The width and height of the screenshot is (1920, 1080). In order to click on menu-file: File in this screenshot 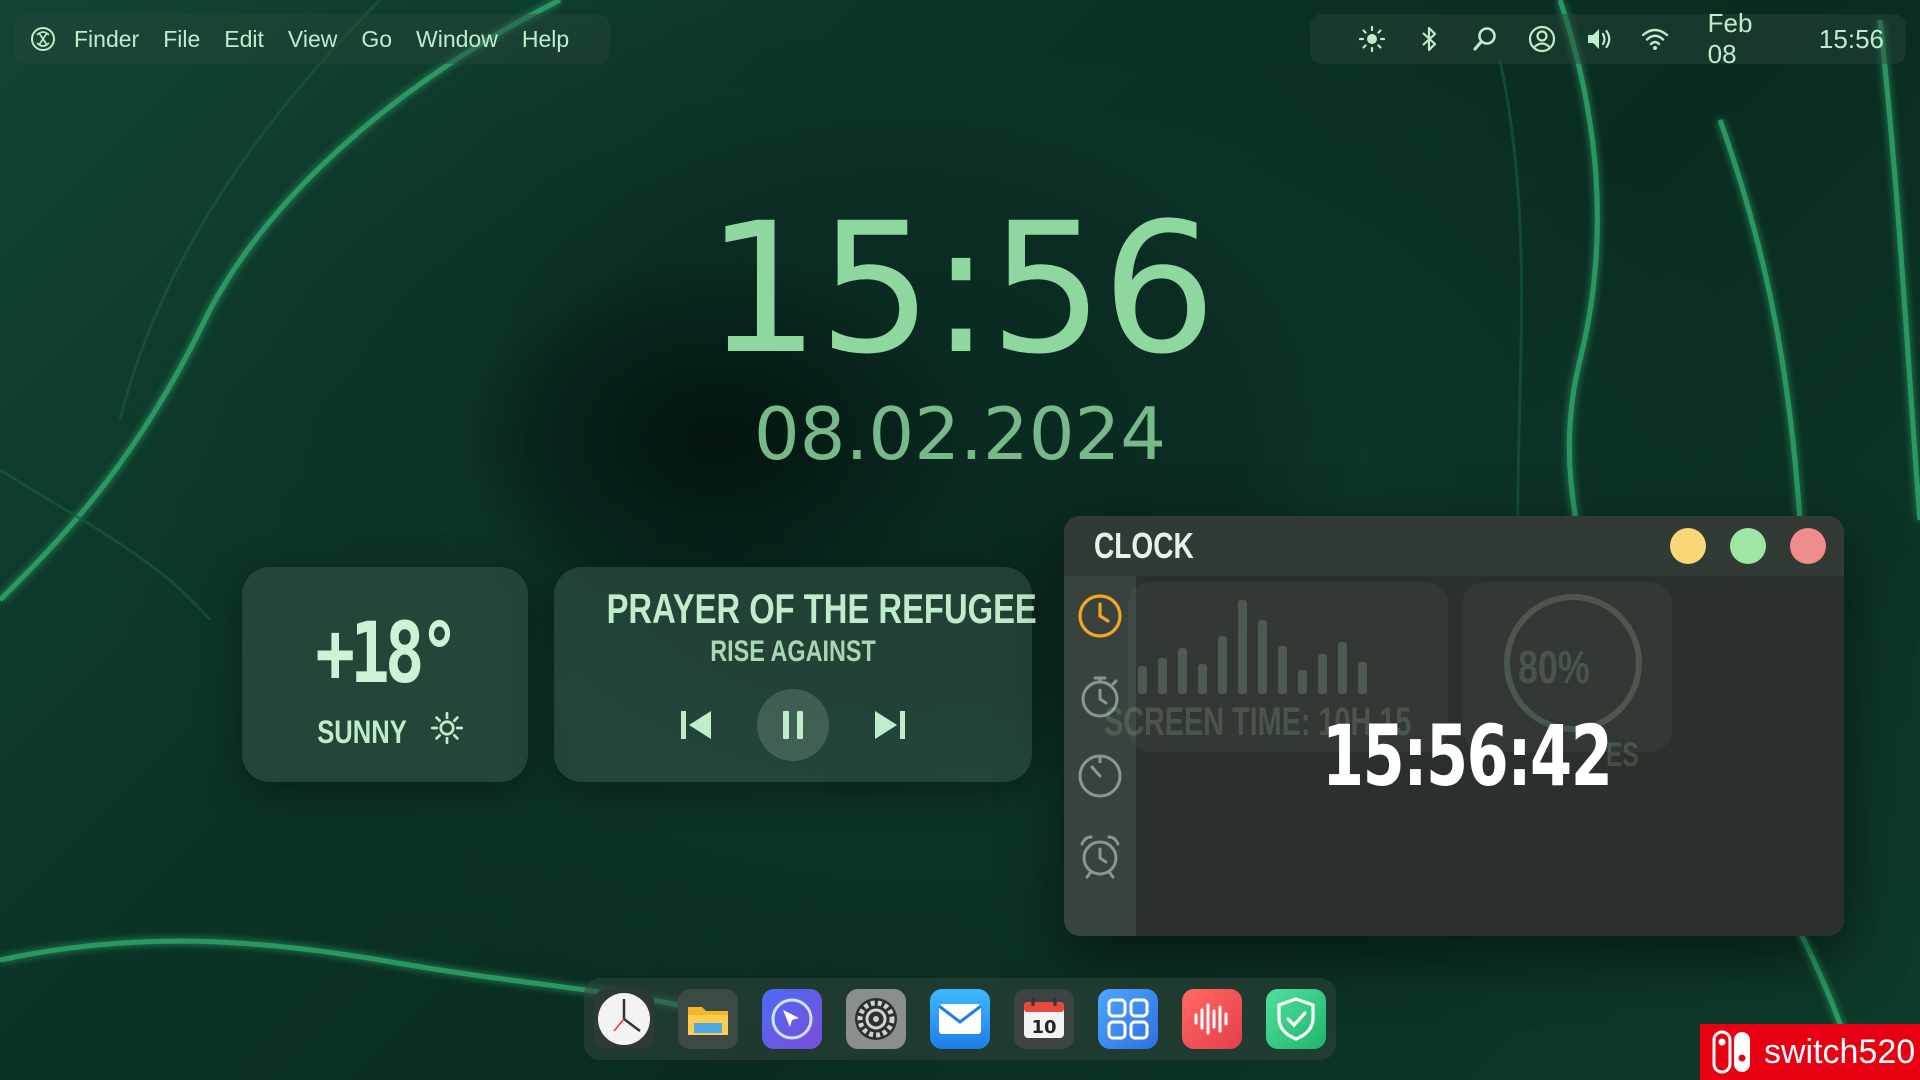, I will do `click(181, 39)`.